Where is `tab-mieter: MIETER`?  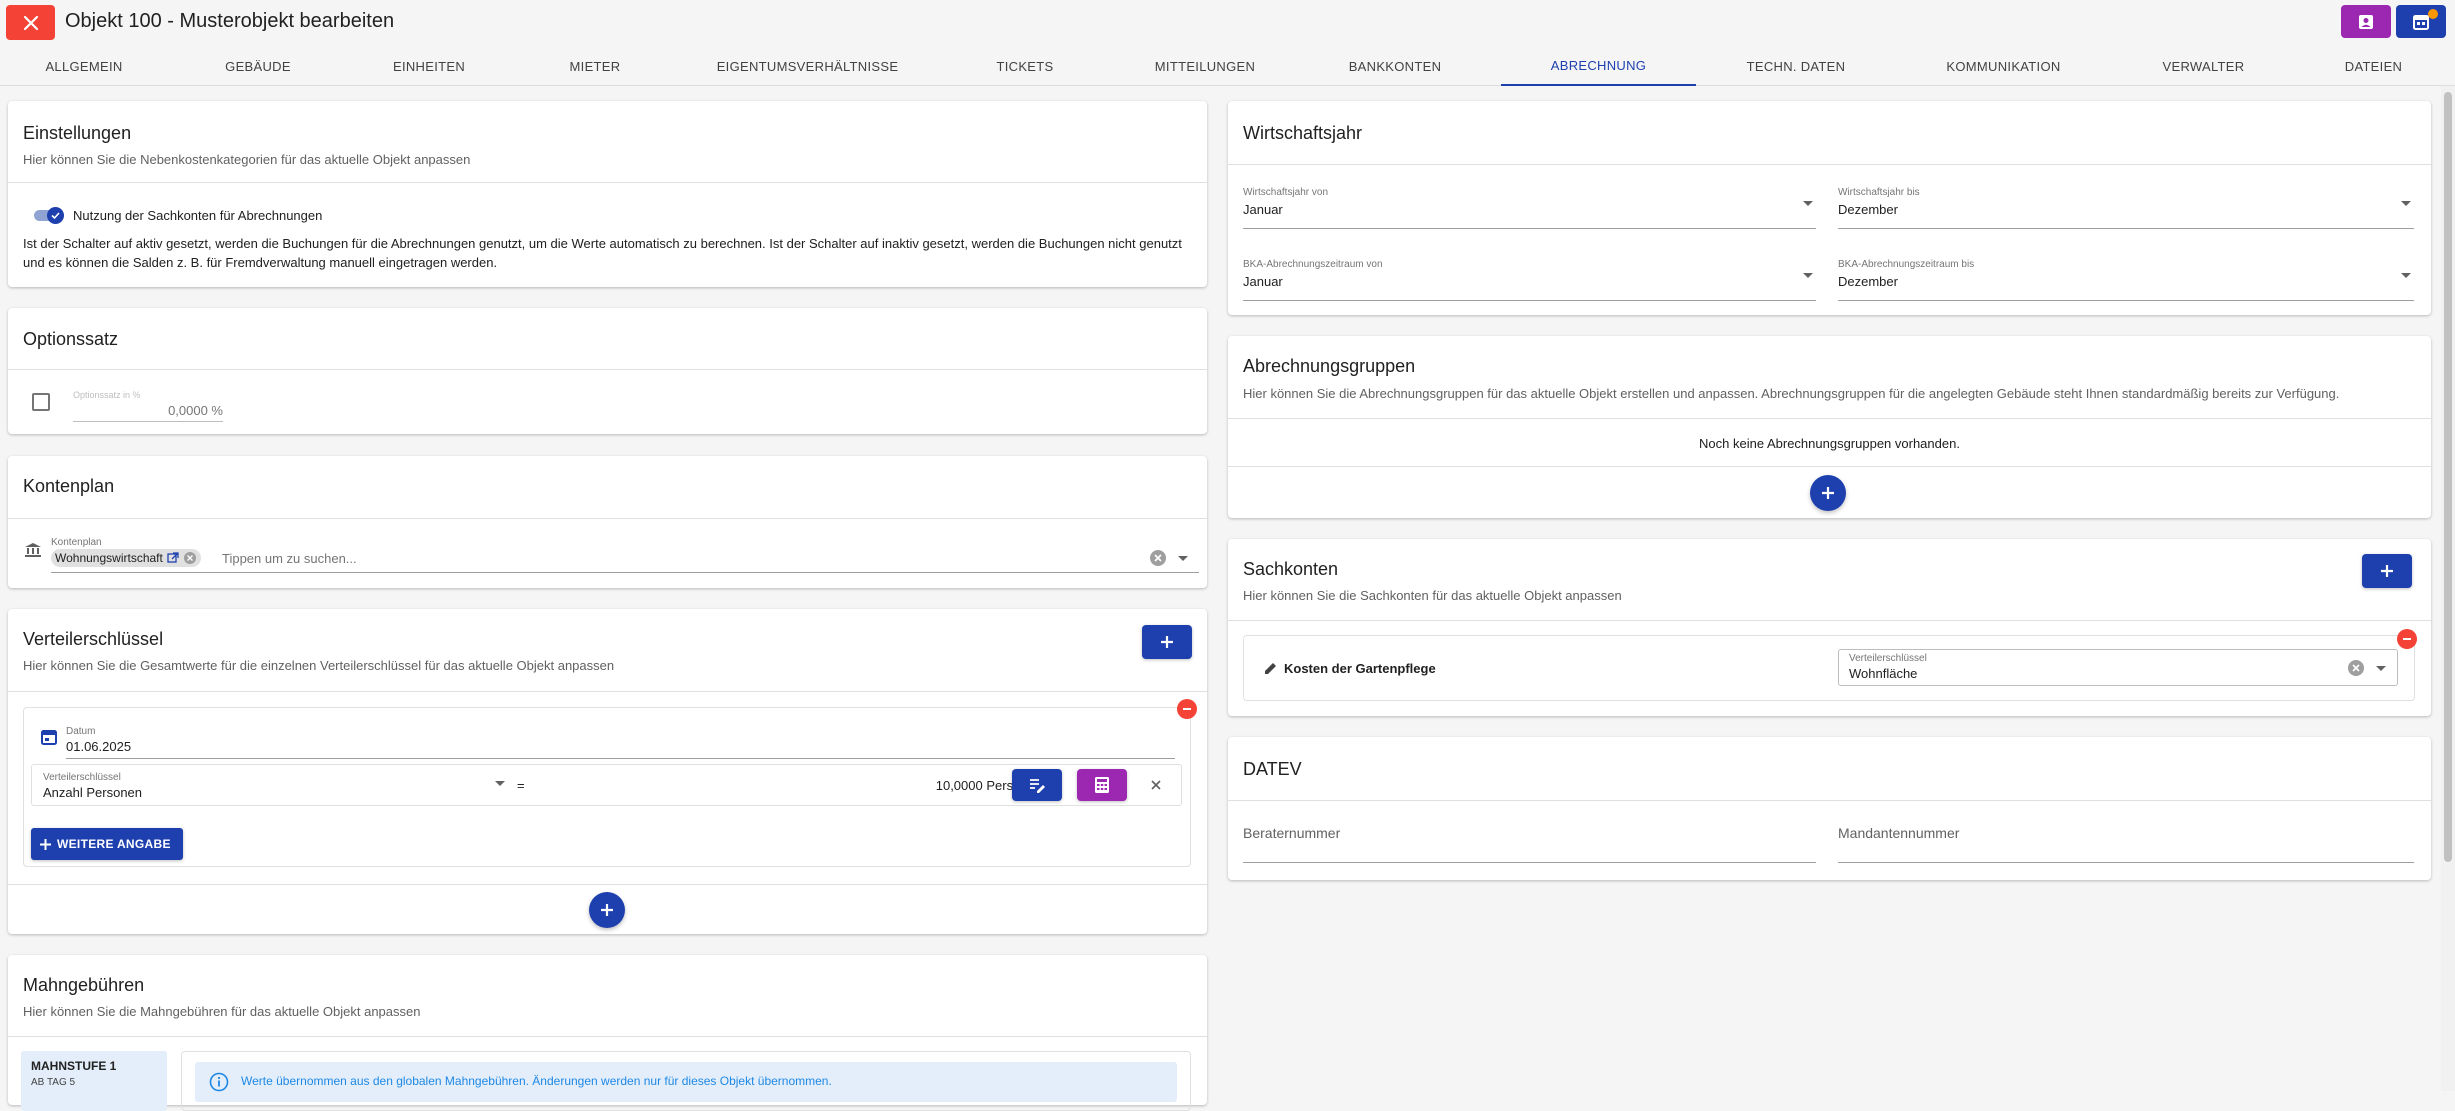
tab-mieter: MIETER is located at coordinates (595, 66).